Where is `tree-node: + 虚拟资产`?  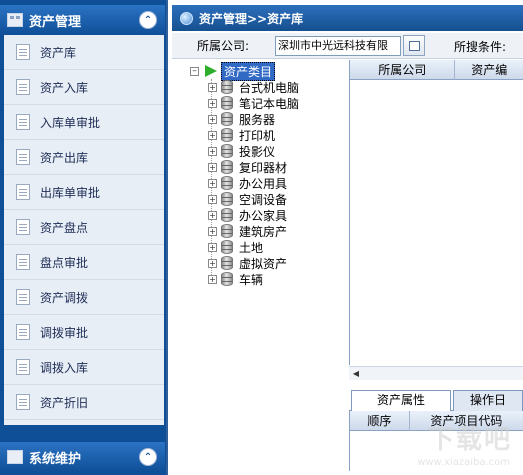 tree-node: + 虚拟资产 is located at coordinates (247, 263).